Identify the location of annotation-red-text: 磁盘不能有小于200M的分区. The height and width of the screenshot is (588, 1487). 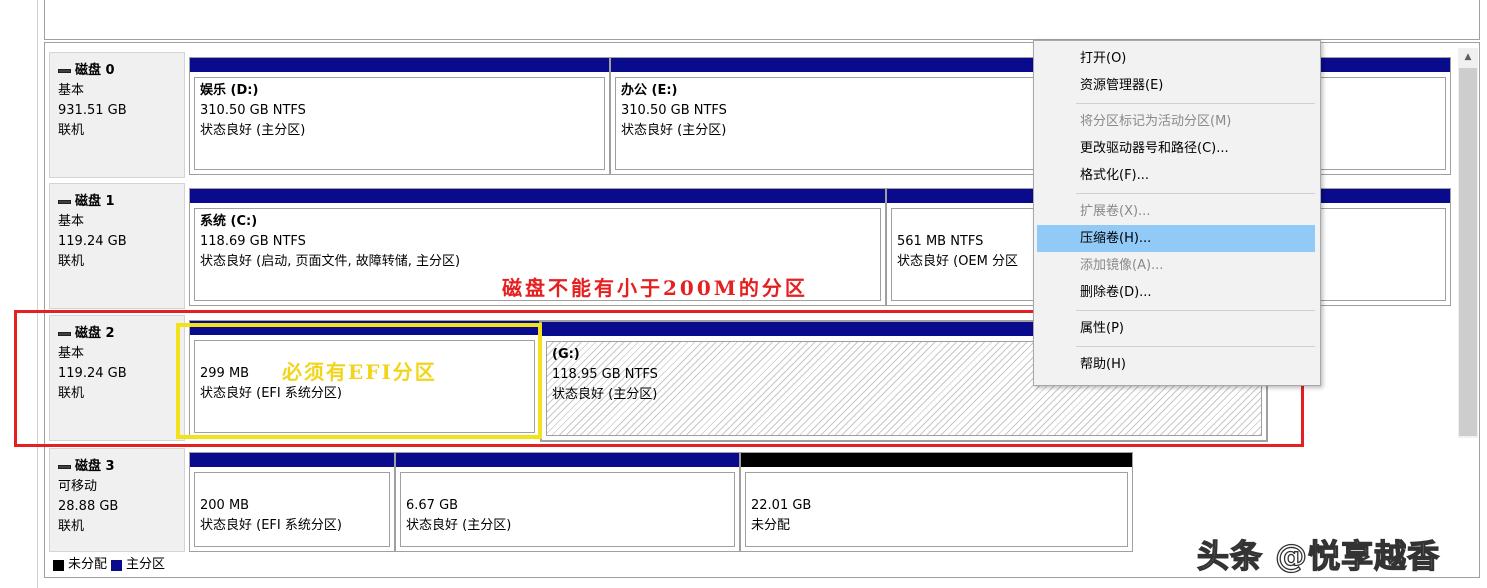
(655, 288).